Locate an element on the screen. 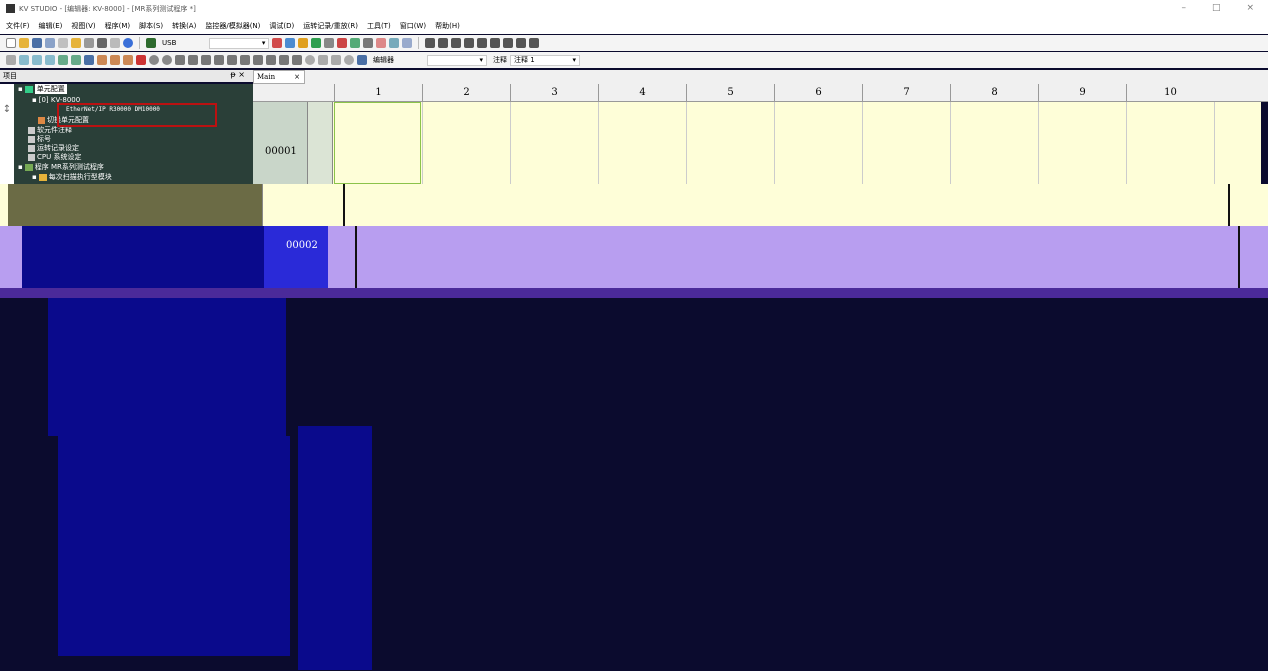  left-side-strip: ↕ is located at coordinates (7, 134).